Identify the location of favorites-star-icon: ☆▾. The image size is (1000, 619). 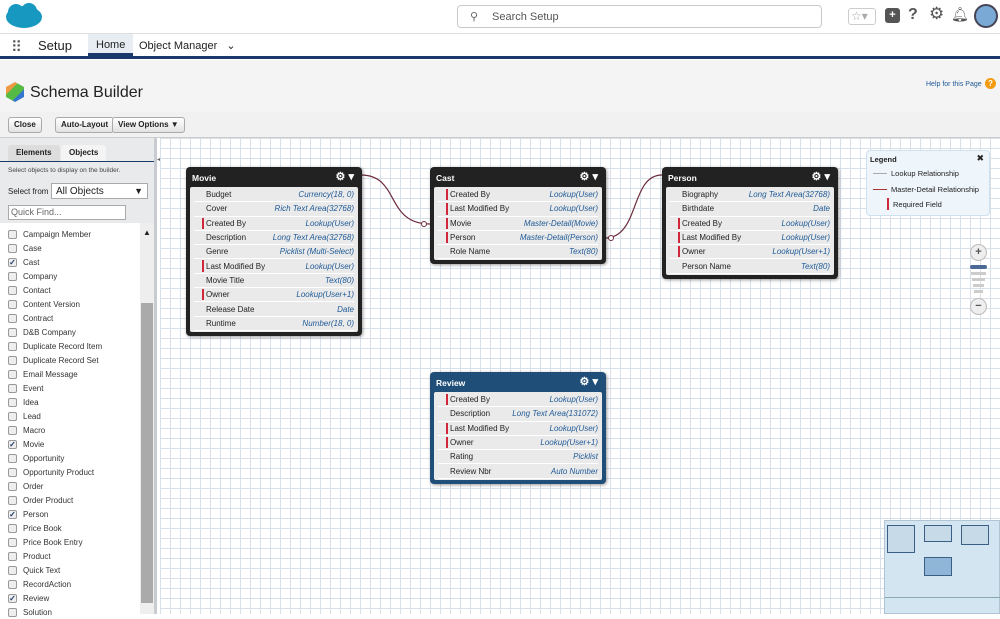
(862, 16).